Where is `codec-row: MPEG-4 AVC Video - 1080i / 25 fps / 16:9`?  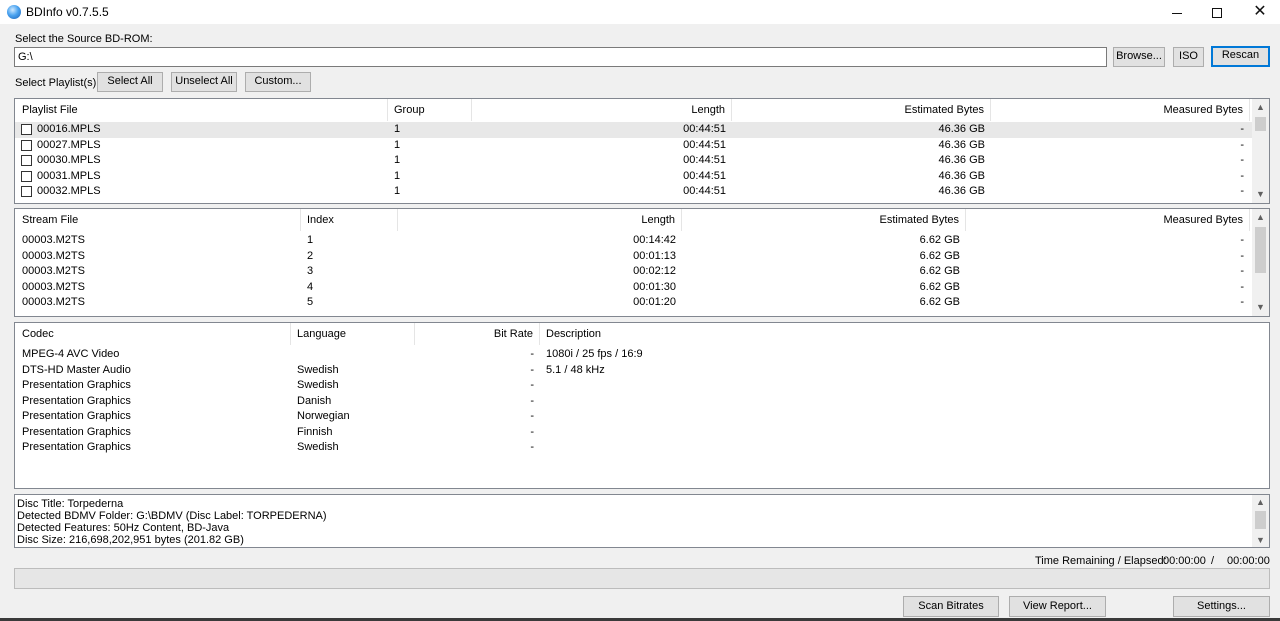
codec-row: MPEG-4 AVC Video - 1080i / 25 fps / 16:9 is located at coordinates (642, 355).